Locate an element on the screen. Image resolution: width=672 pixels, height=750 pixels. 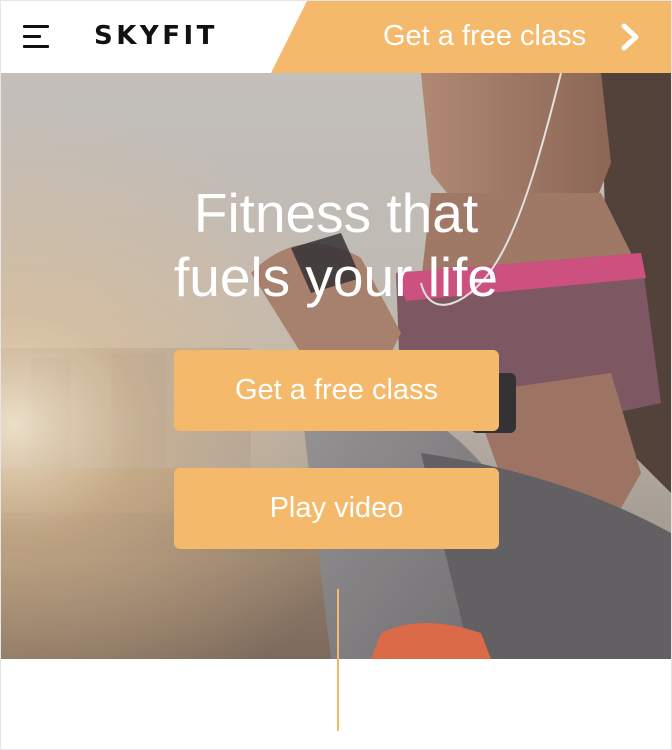
hero-headline-line-1: Fitness that is located at coordinates (336, 213).